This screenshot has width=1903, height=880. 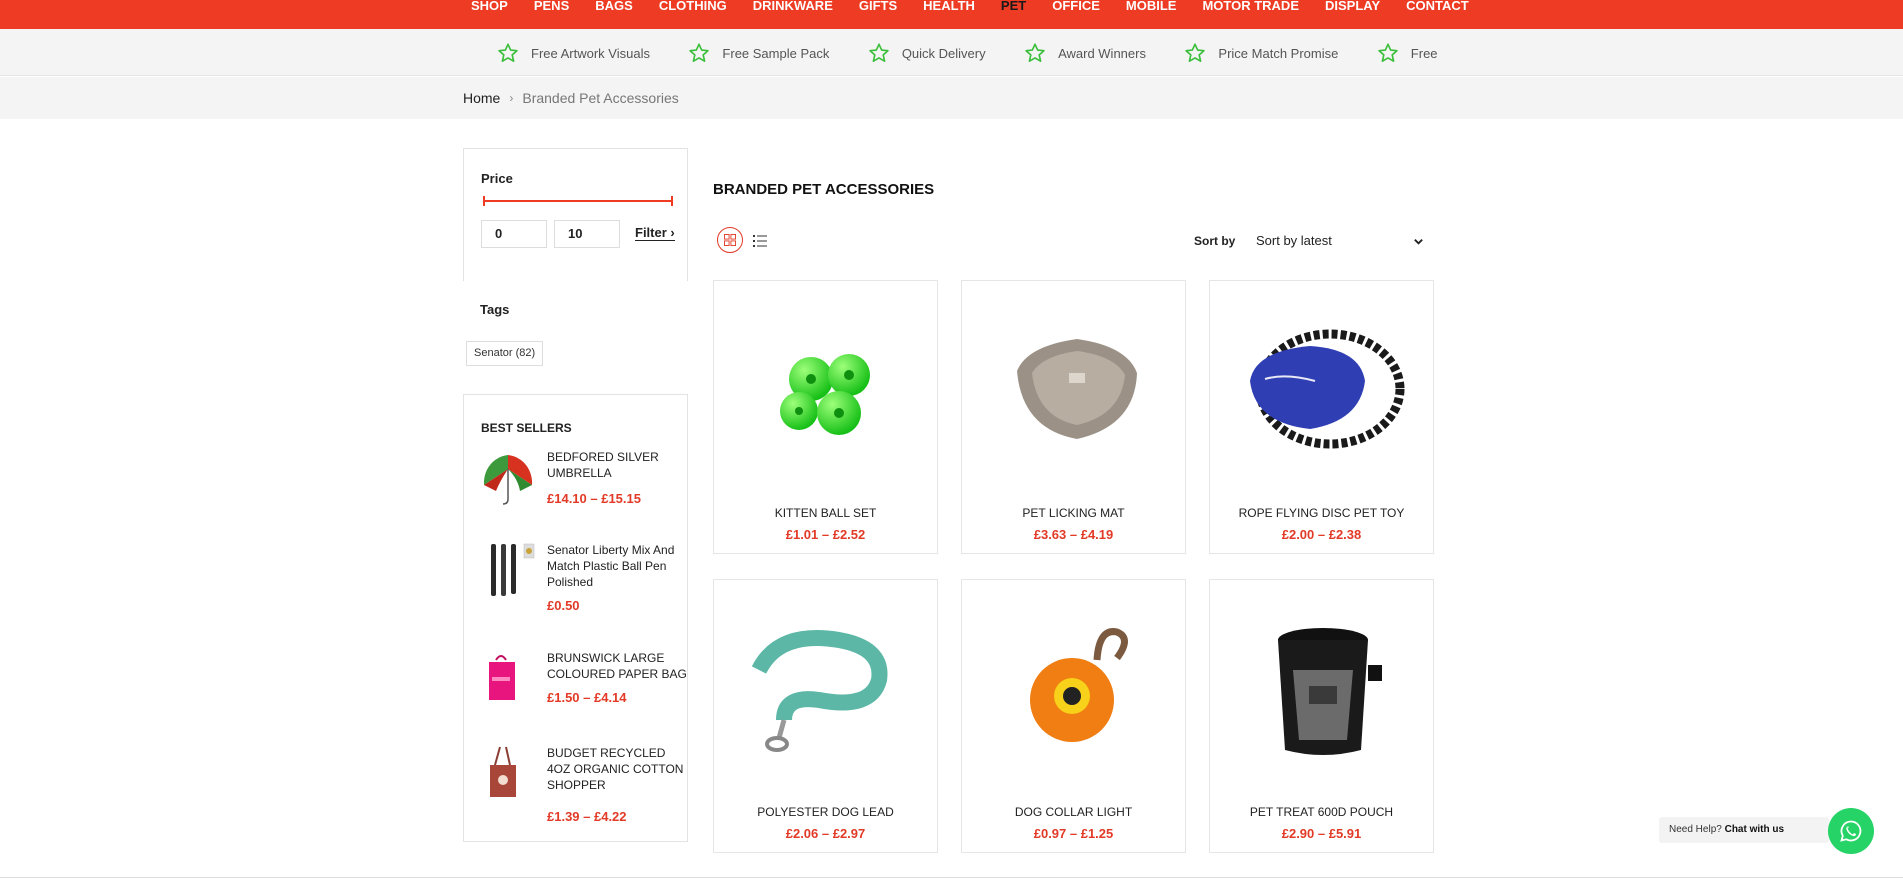 What do you see at coordinates (1250, 6) in the screenshot?
I see `nav-item-motor-trade: MOTOR TRADE` at bounding box center [1250, 6].